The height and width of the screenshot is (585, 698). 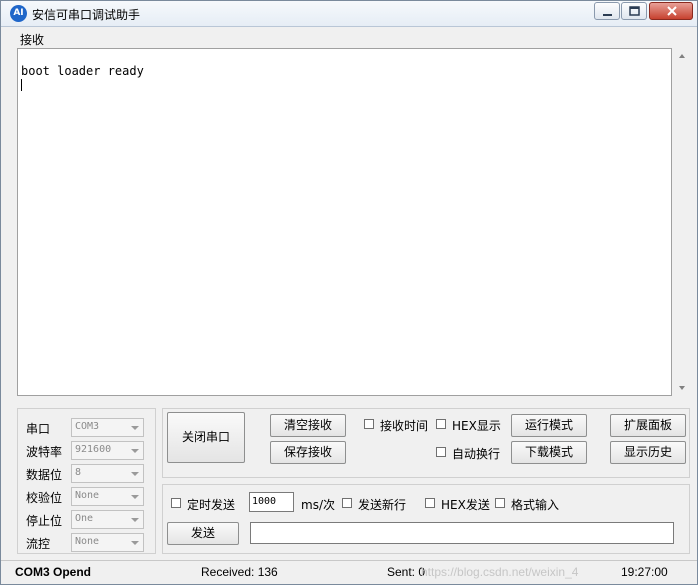 What do you see at coordinates (549, 452) in the screenshot?
I see `download-mode-button: 下载模式` at bounding box center [549, 452].